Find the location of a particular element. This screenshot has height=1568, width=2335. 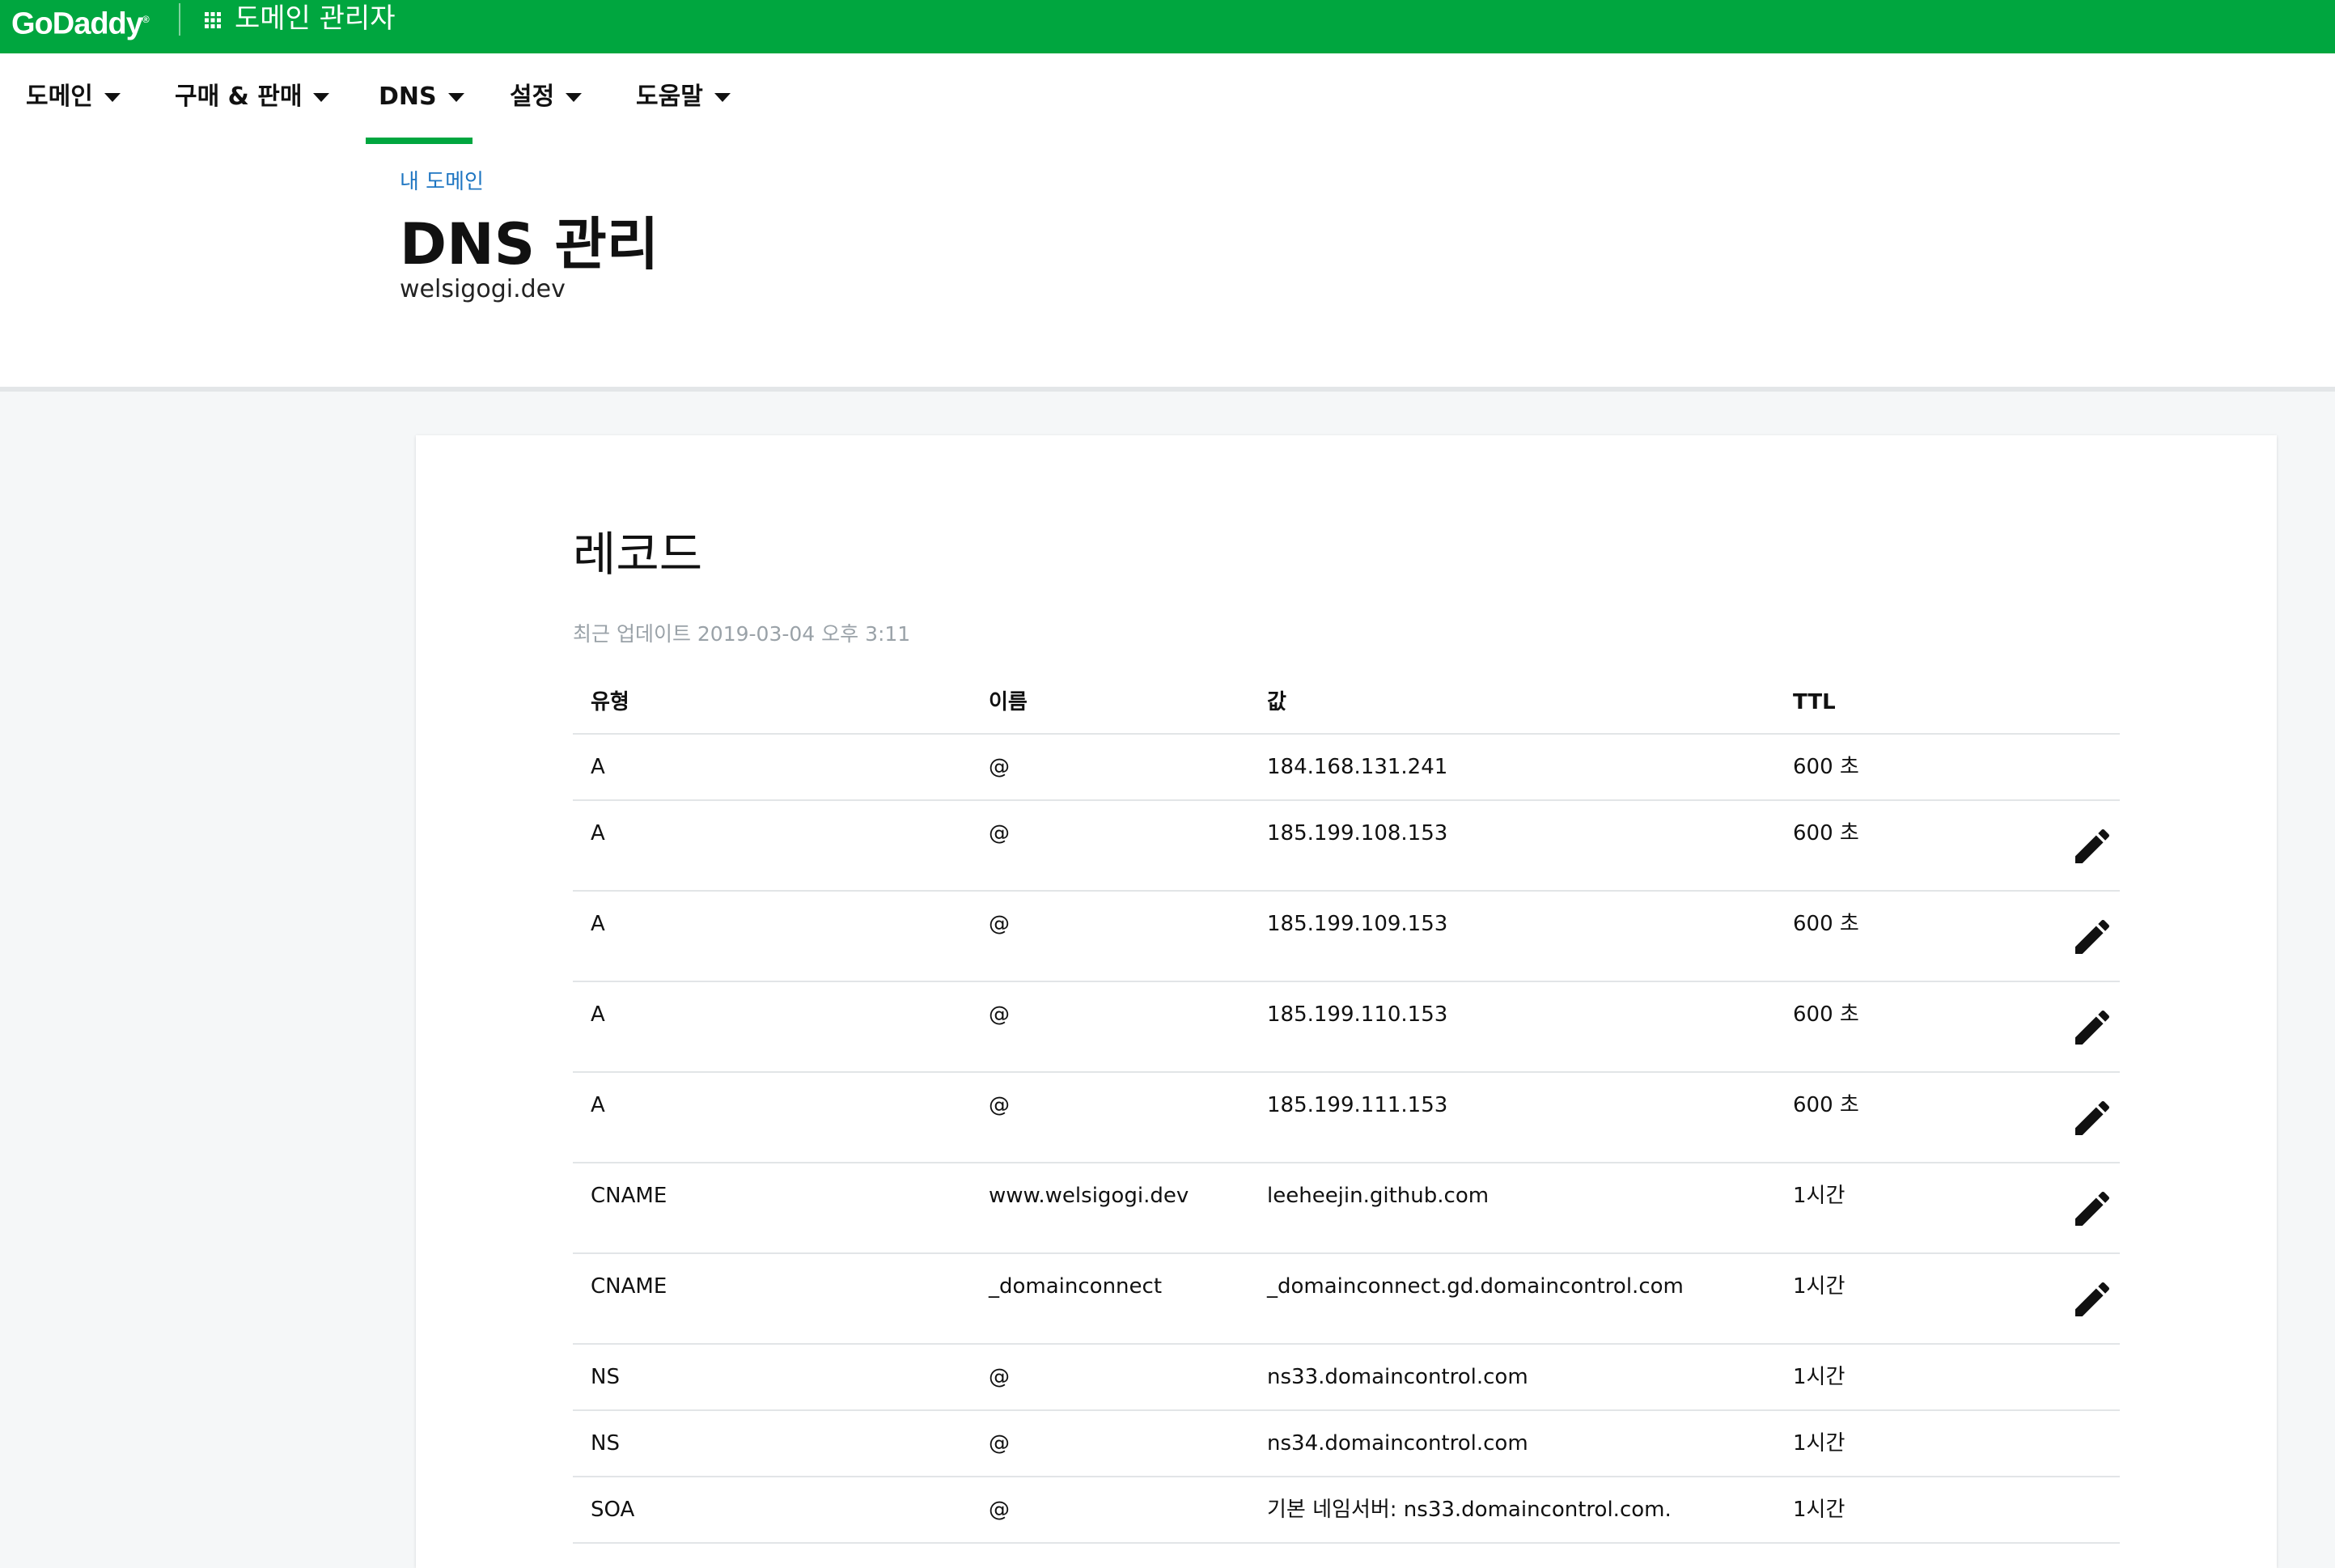

record-value: 기본 네임서버: ns33.domaincontrol.com. is located at coordinates (1469, 1510).